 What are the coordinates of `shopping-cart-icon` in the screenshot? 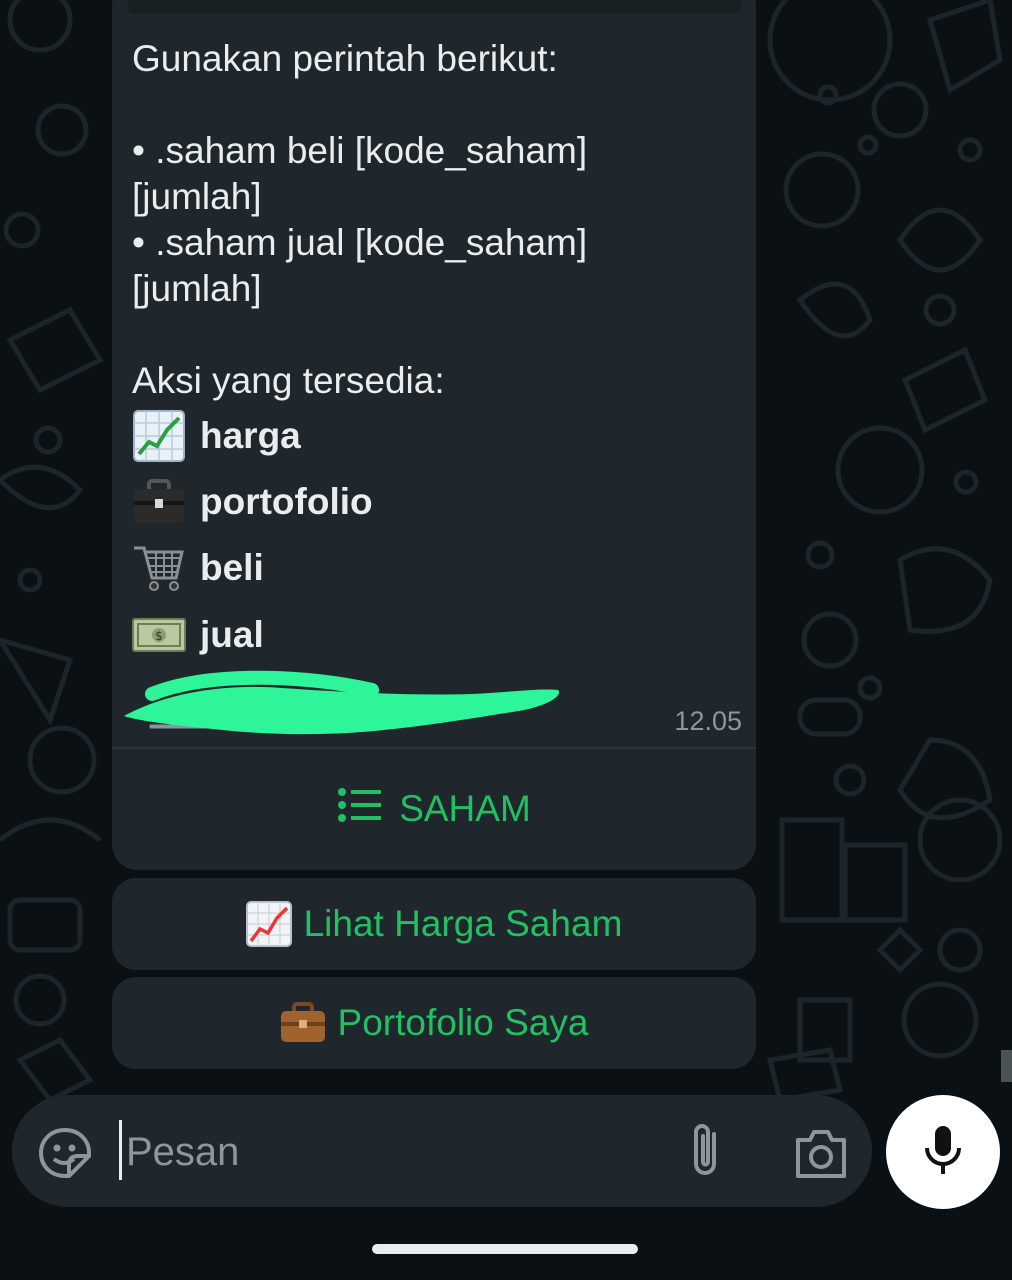 It's located at (159, 568).